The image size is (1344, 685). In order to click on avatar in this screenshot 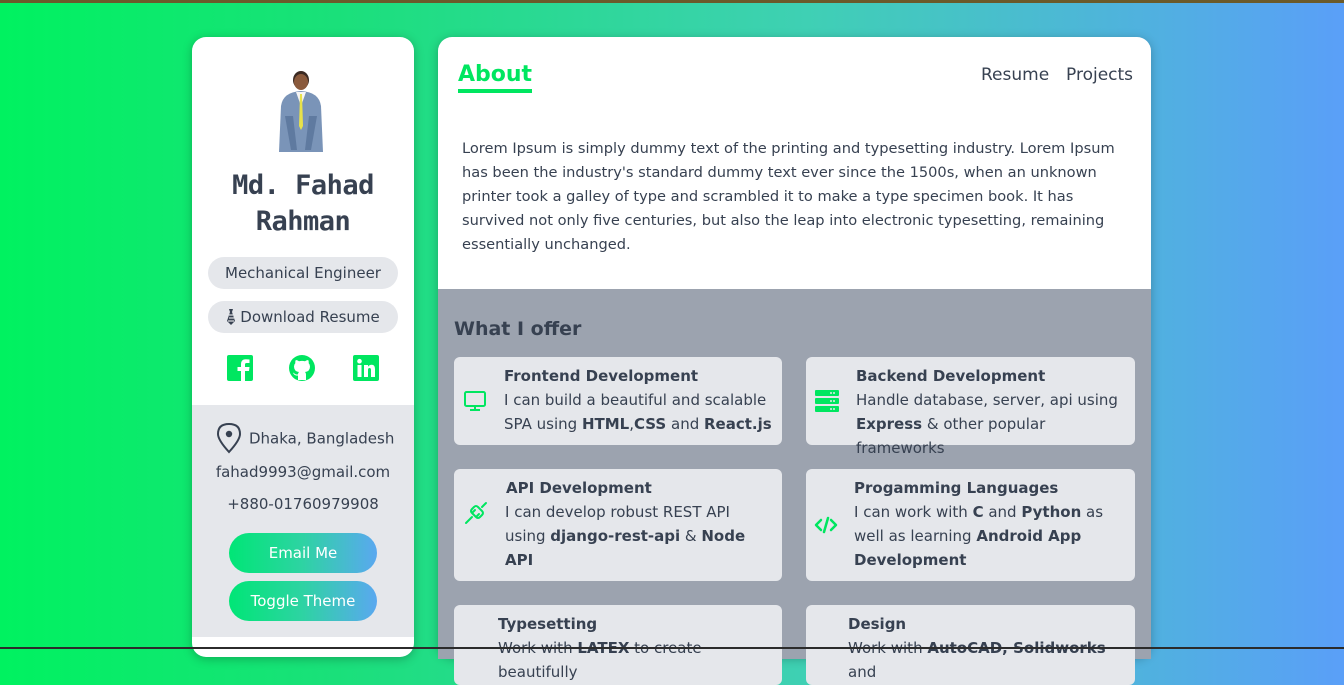, I will do `click(301, 111)`.